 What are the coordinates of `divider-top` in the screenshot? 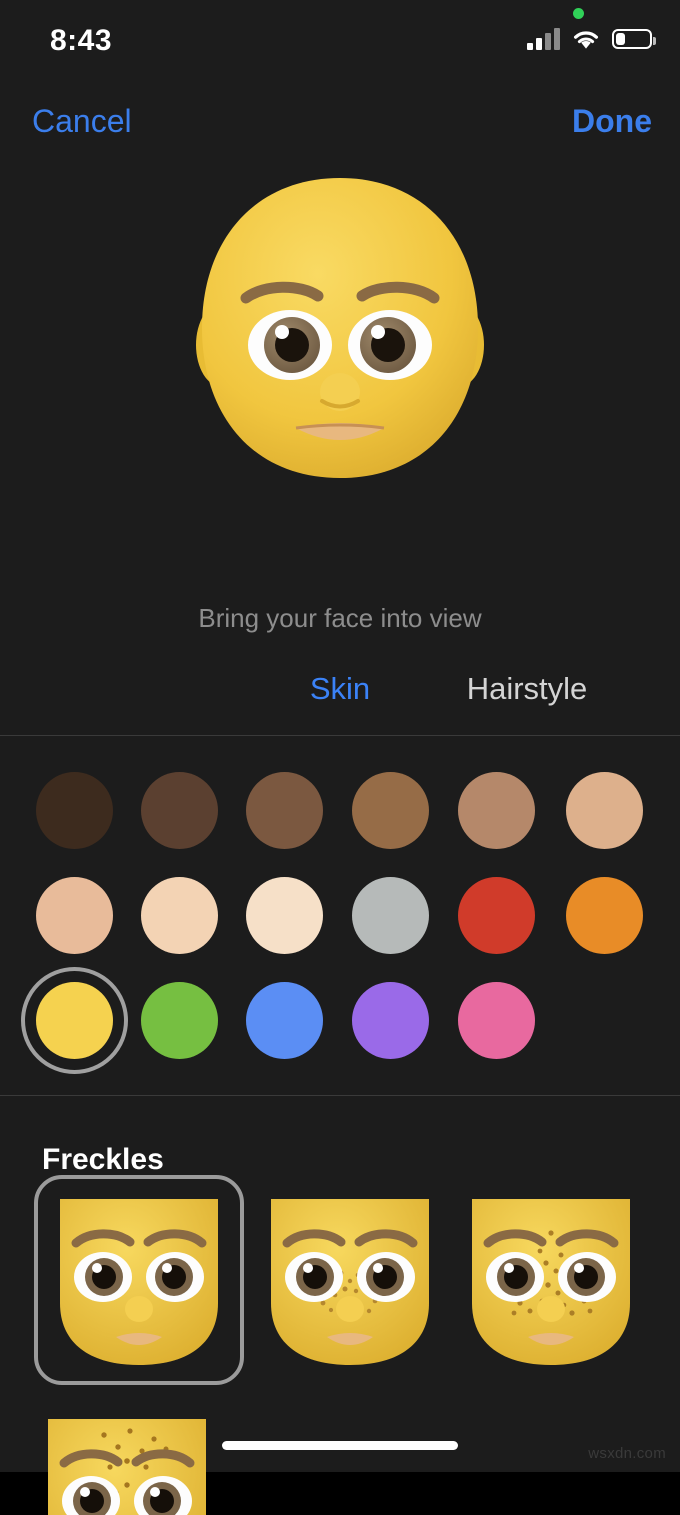 It's located at (340, 735).